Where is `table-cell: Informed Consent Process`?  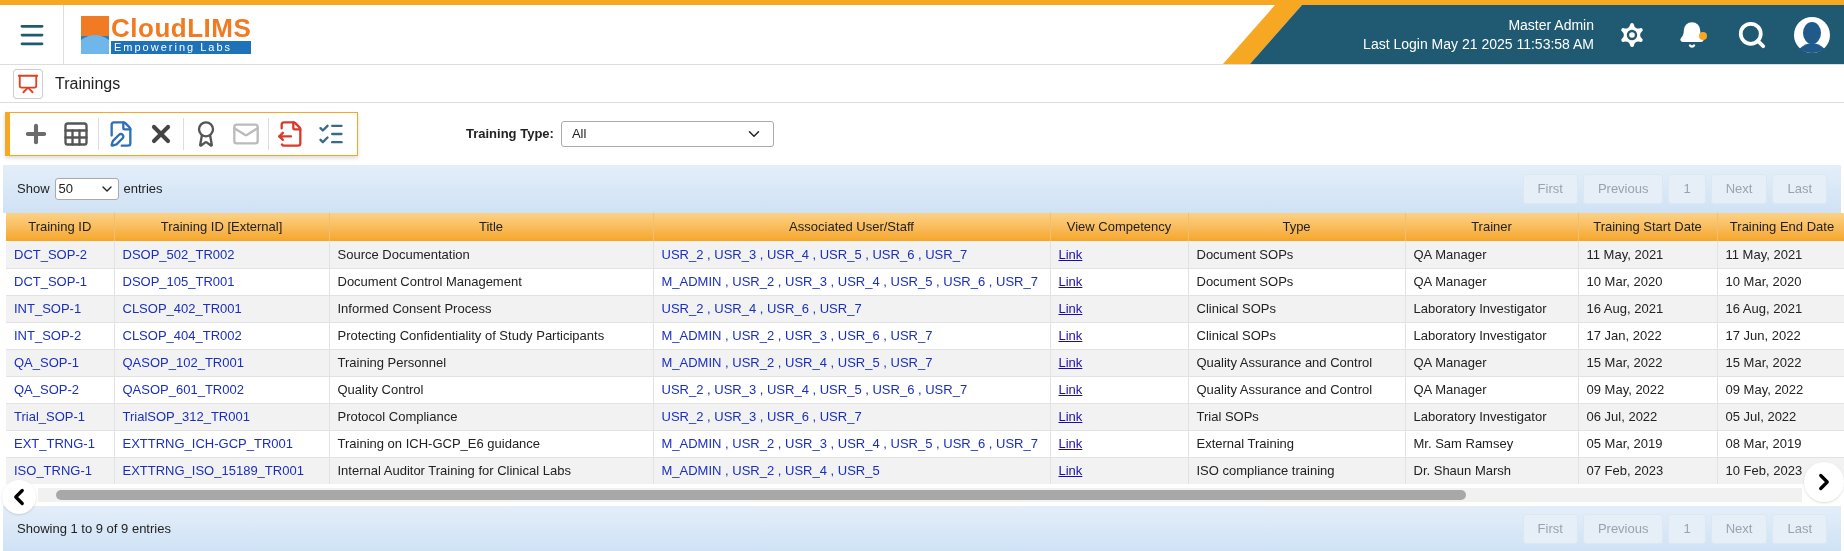 table-cell: Informed Consent Process is located at coordinates (414, 308).